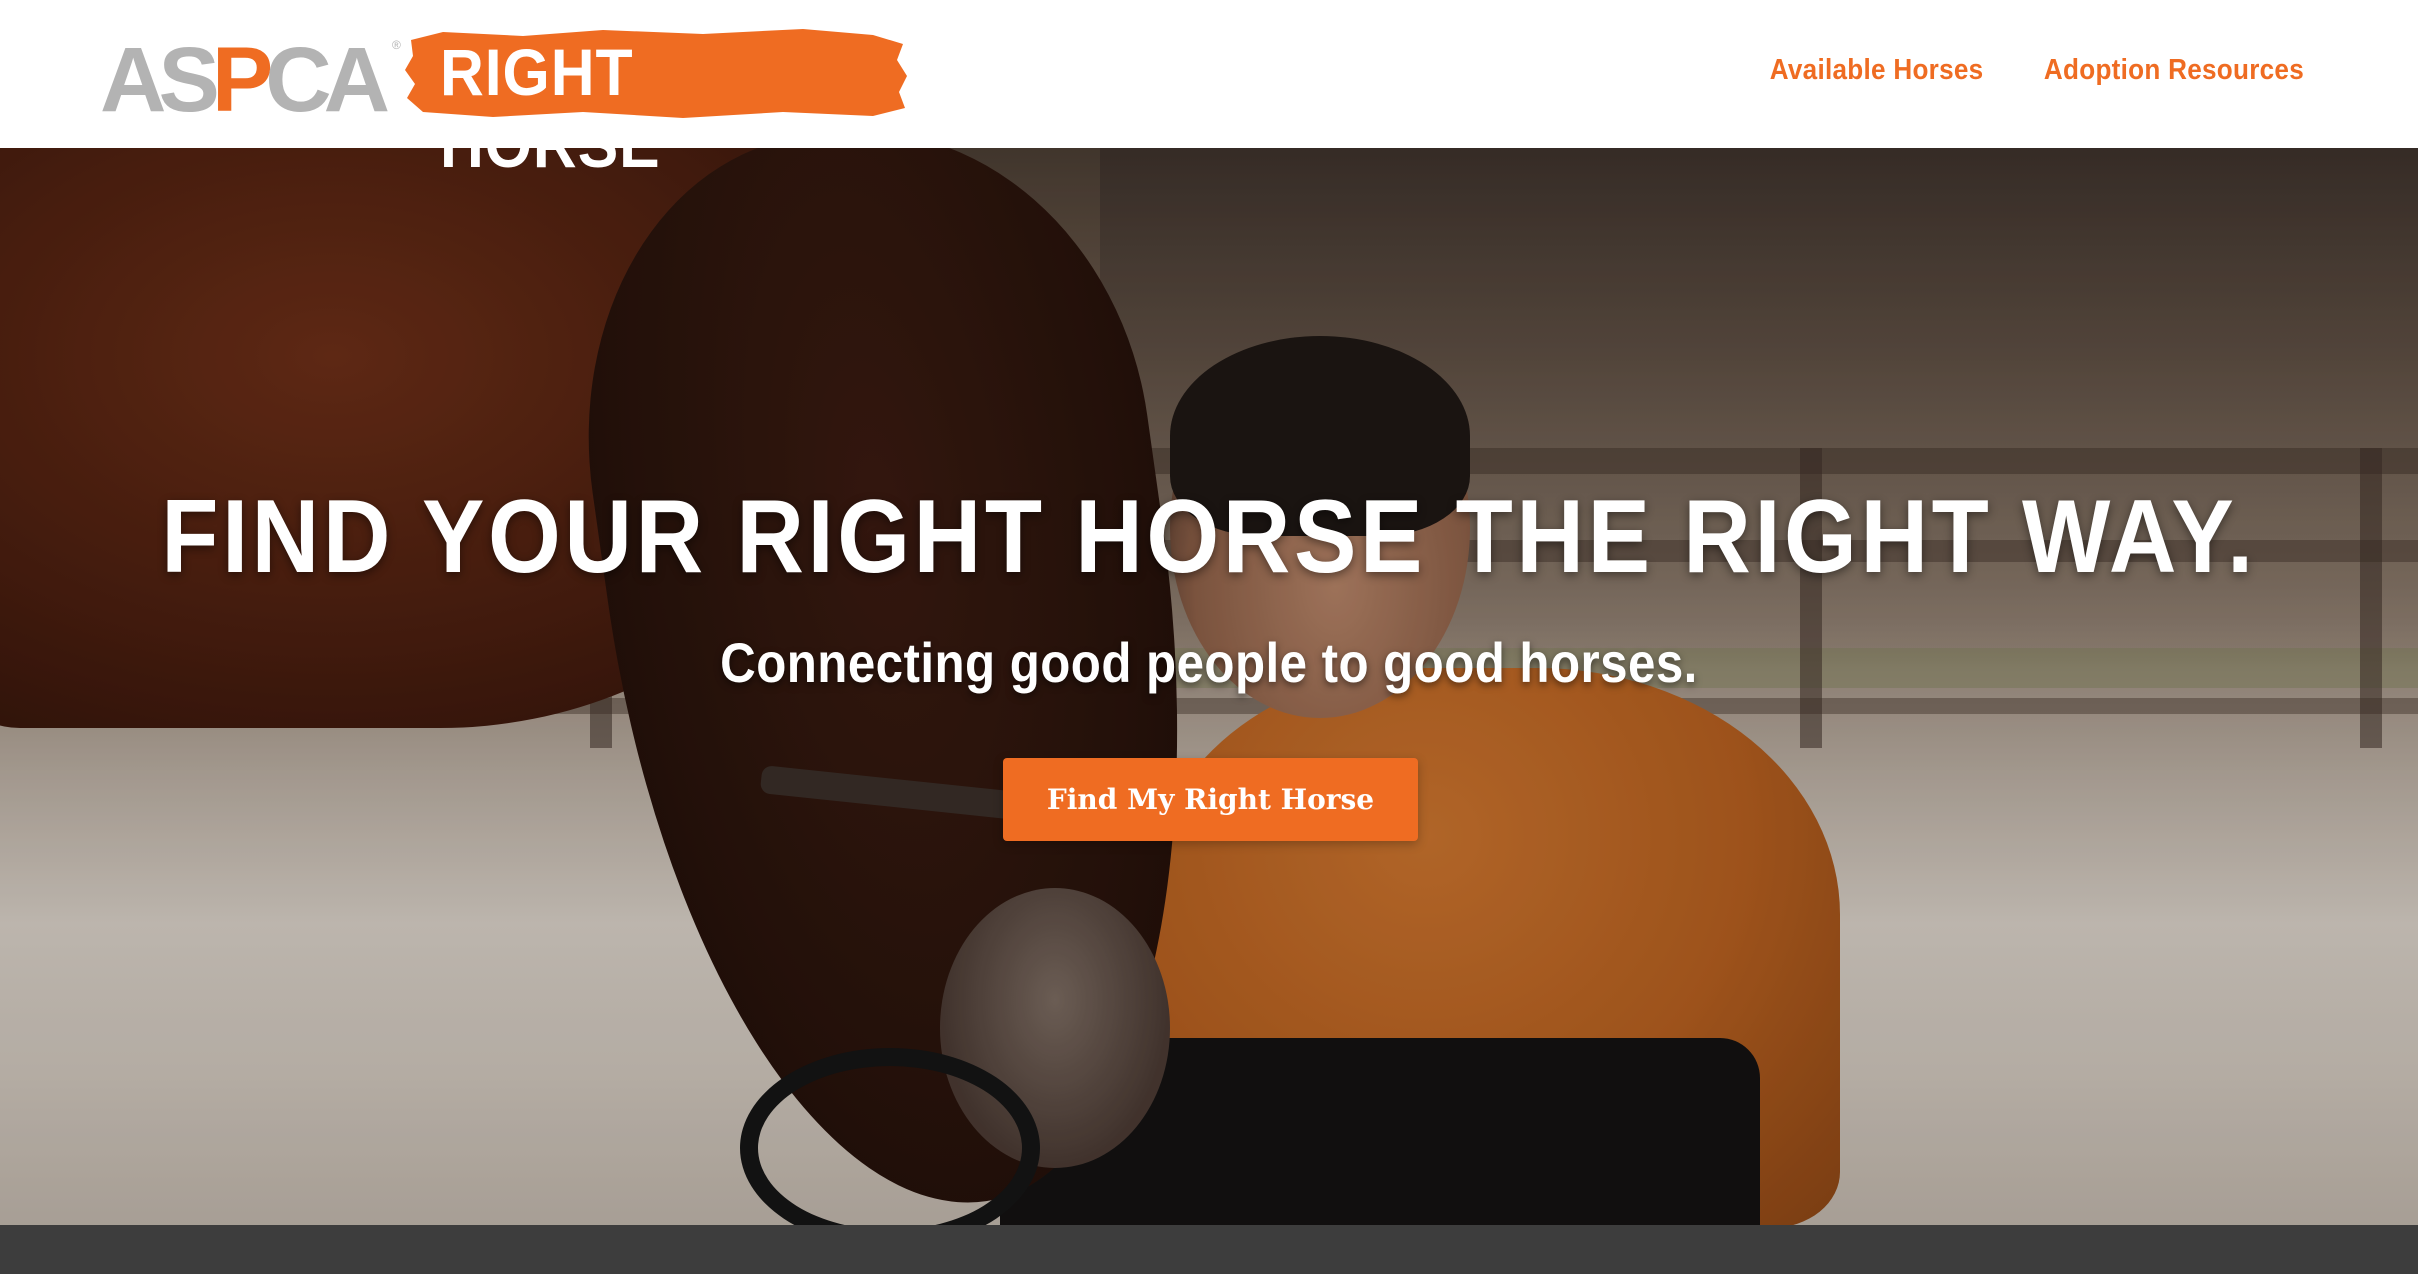  What do you see at coordinates (1876, 70) in the screenshot?
I see `nav-available-horses: Available Horses` at bounding box center [1876, 70].